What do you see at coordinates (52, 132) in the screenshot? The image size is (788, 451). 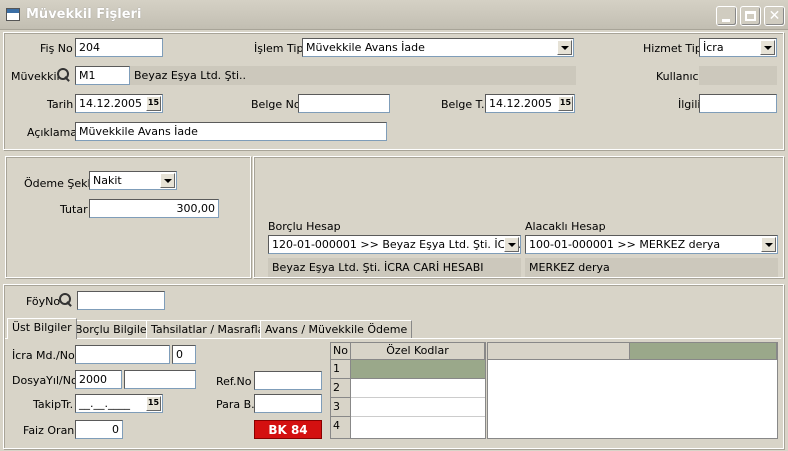 I see `aciklama-label: Açıklama` at bounding box center [52, 132].